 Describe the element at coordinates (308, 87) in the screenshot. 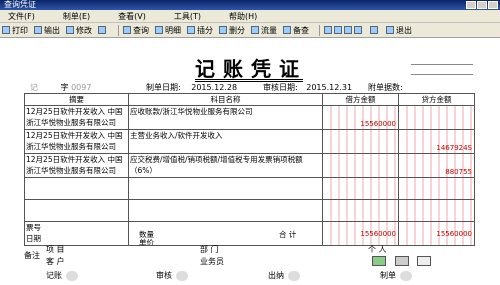

I see `audit-date: 审核日期: 2015.12.31` at that location.